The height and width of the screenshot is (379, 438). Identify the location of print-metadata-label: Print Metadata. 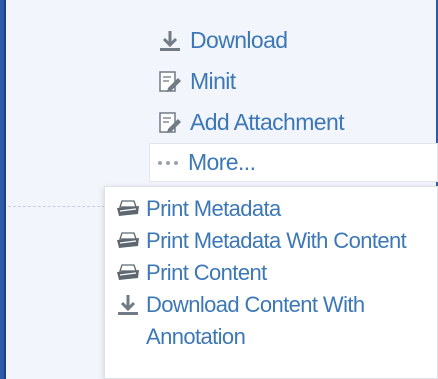
(213, 208).